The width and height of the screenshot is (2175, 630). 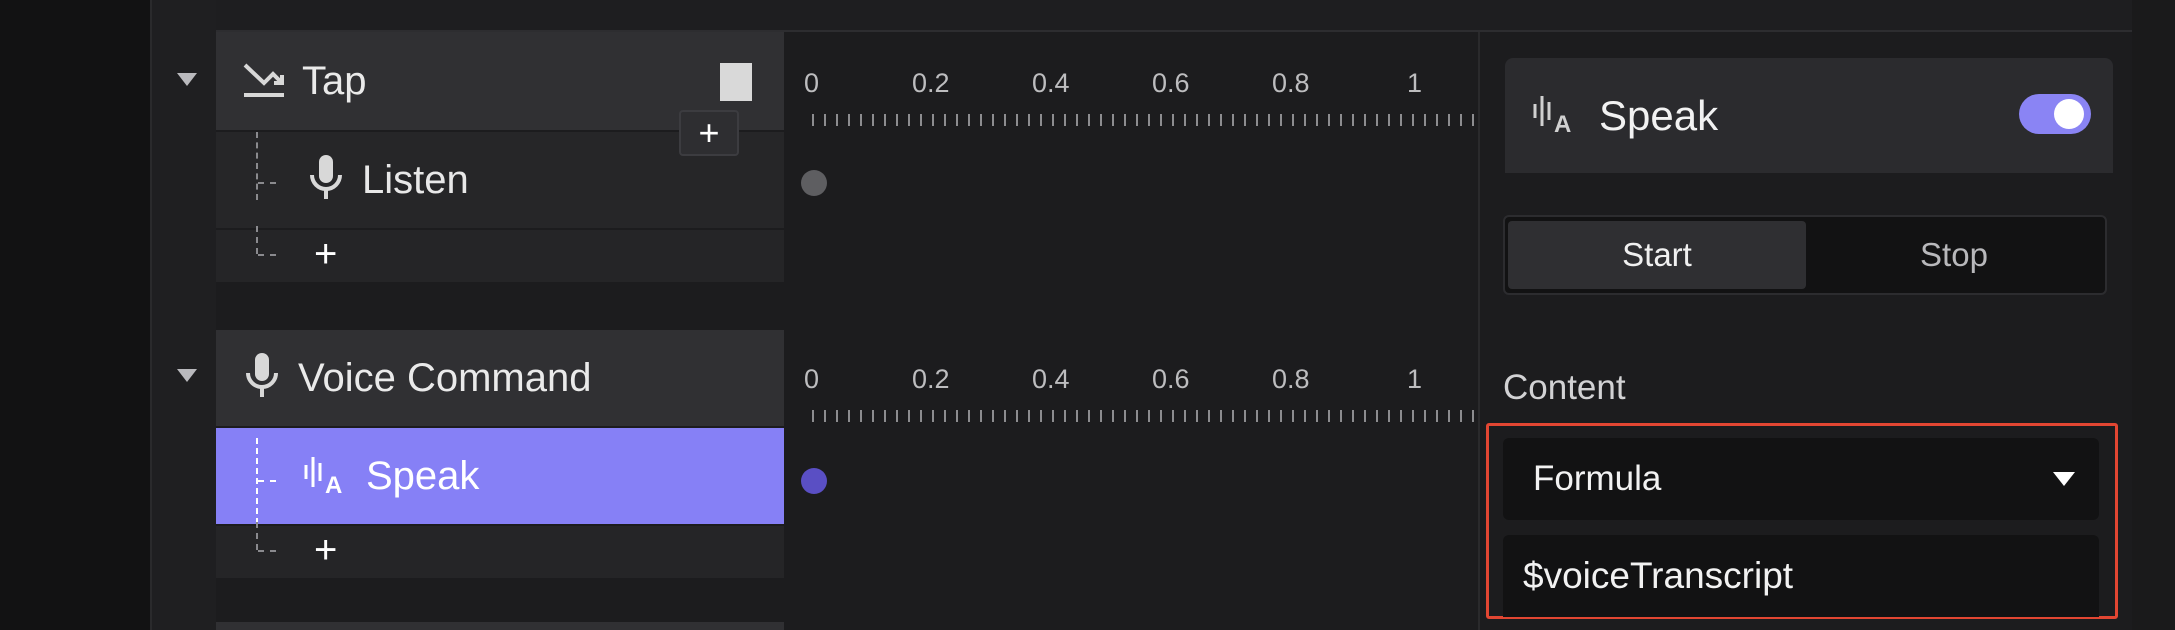 I want to click on timeline-keyframe-listen, so click(x=814, y=183).